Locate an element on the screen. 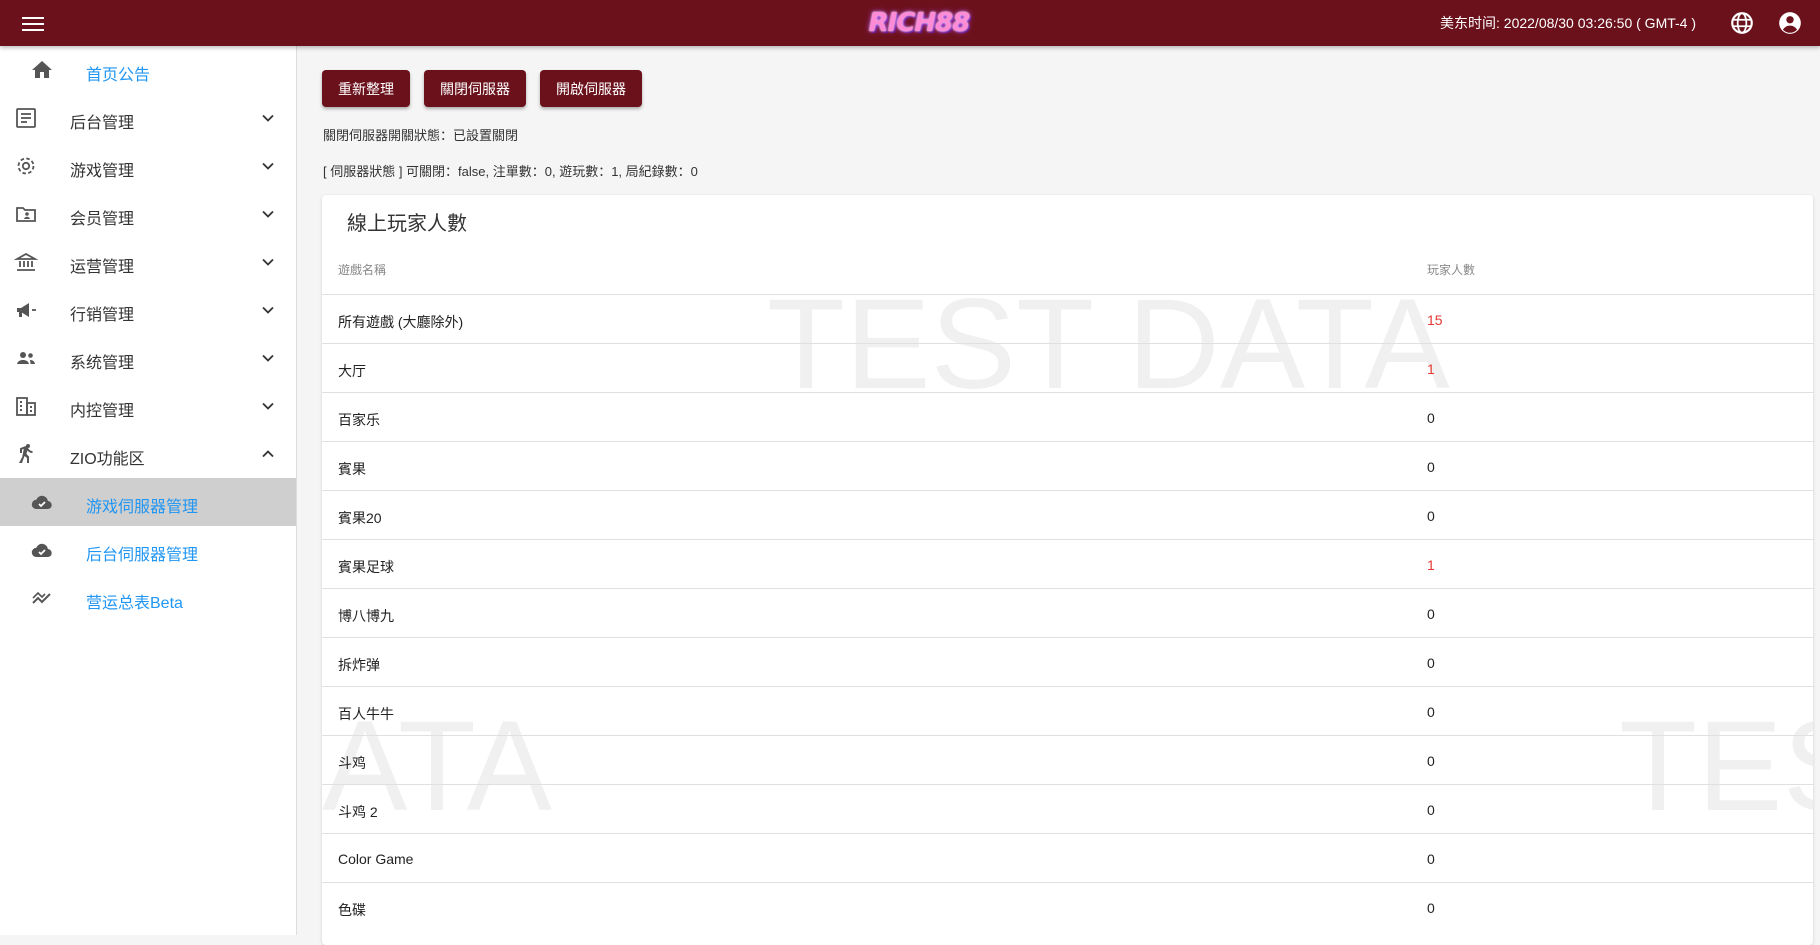 This screenshot has height=945, width=1820. building-icon is located at coordinates (26, 406).